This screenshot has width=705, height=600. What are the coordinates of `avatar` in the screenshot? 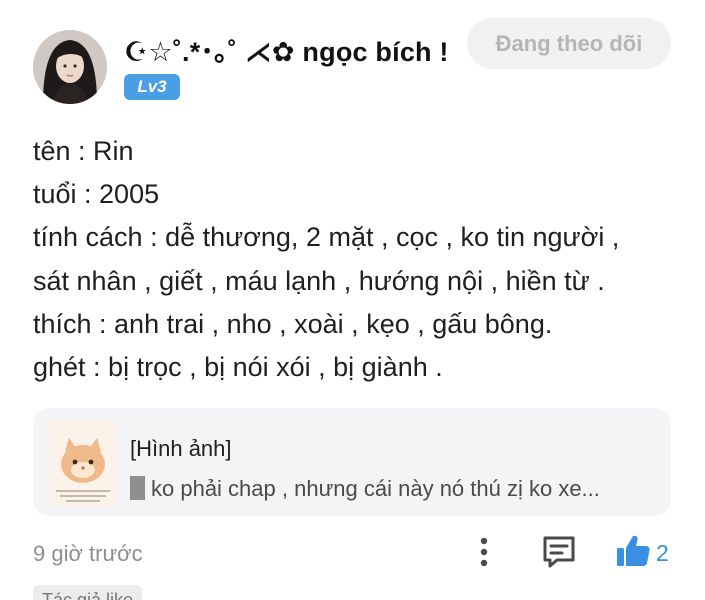 It's located at (70, 67).